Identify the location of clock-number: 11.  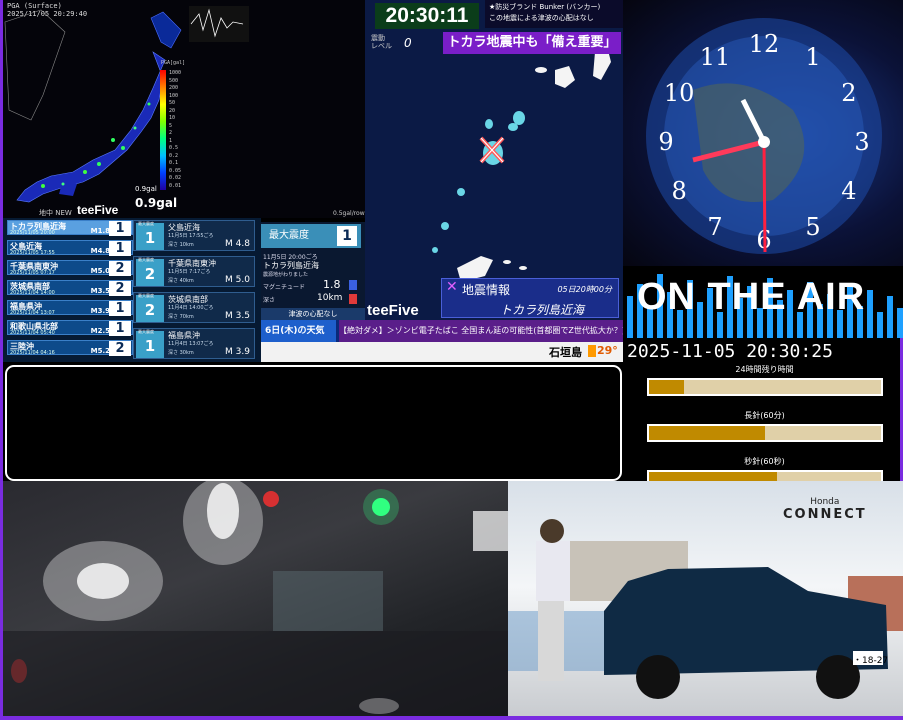
(715, 57).